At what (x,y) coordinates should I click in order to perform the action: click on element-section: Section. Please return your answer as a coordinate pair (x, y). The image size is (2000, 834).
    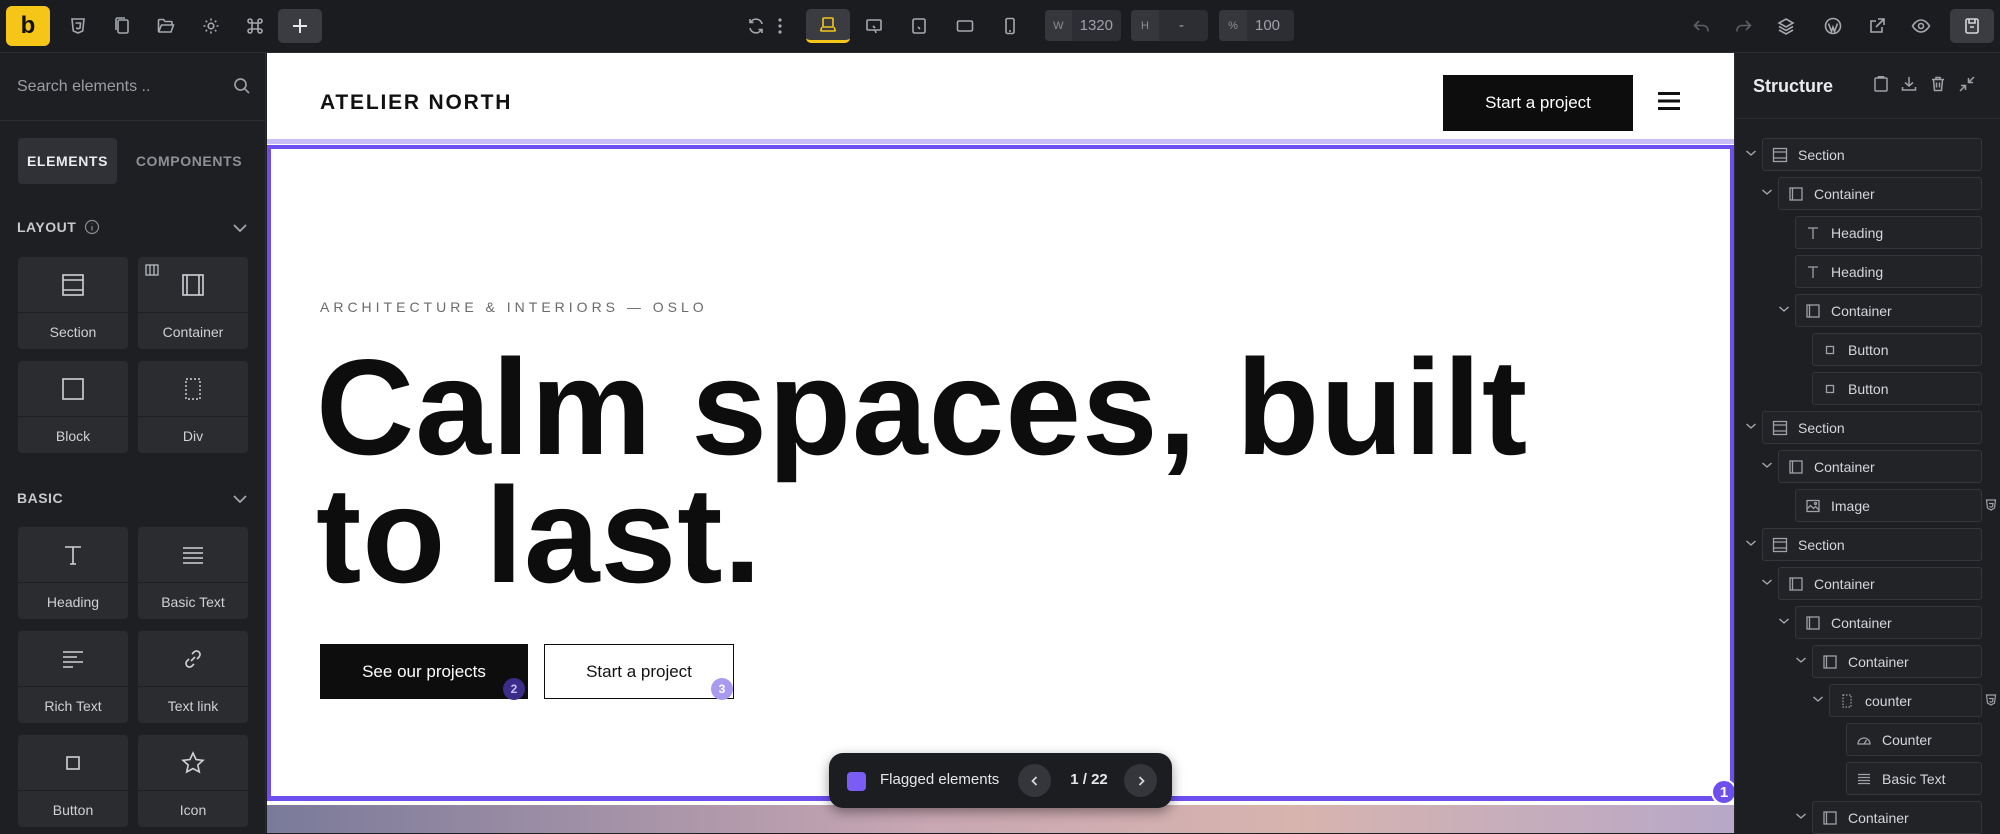
    Looking at the image, I should click on (73, 303).